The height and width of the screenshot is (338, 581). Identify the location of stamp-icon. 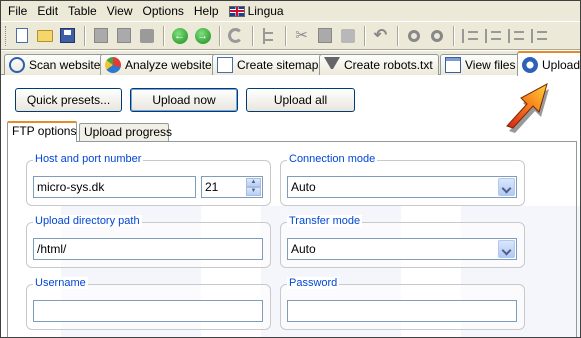
(146, 35).